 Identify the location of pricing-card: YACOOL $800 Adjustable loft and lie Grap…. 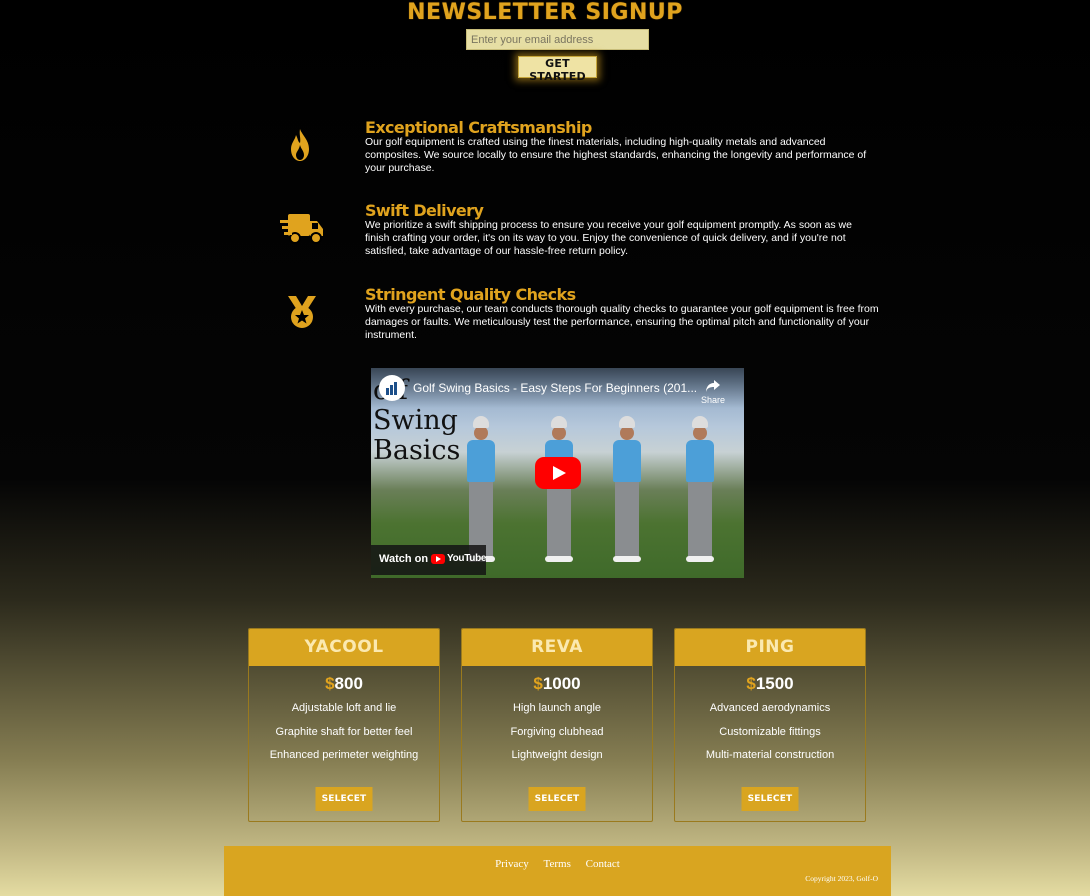
(344, 725).